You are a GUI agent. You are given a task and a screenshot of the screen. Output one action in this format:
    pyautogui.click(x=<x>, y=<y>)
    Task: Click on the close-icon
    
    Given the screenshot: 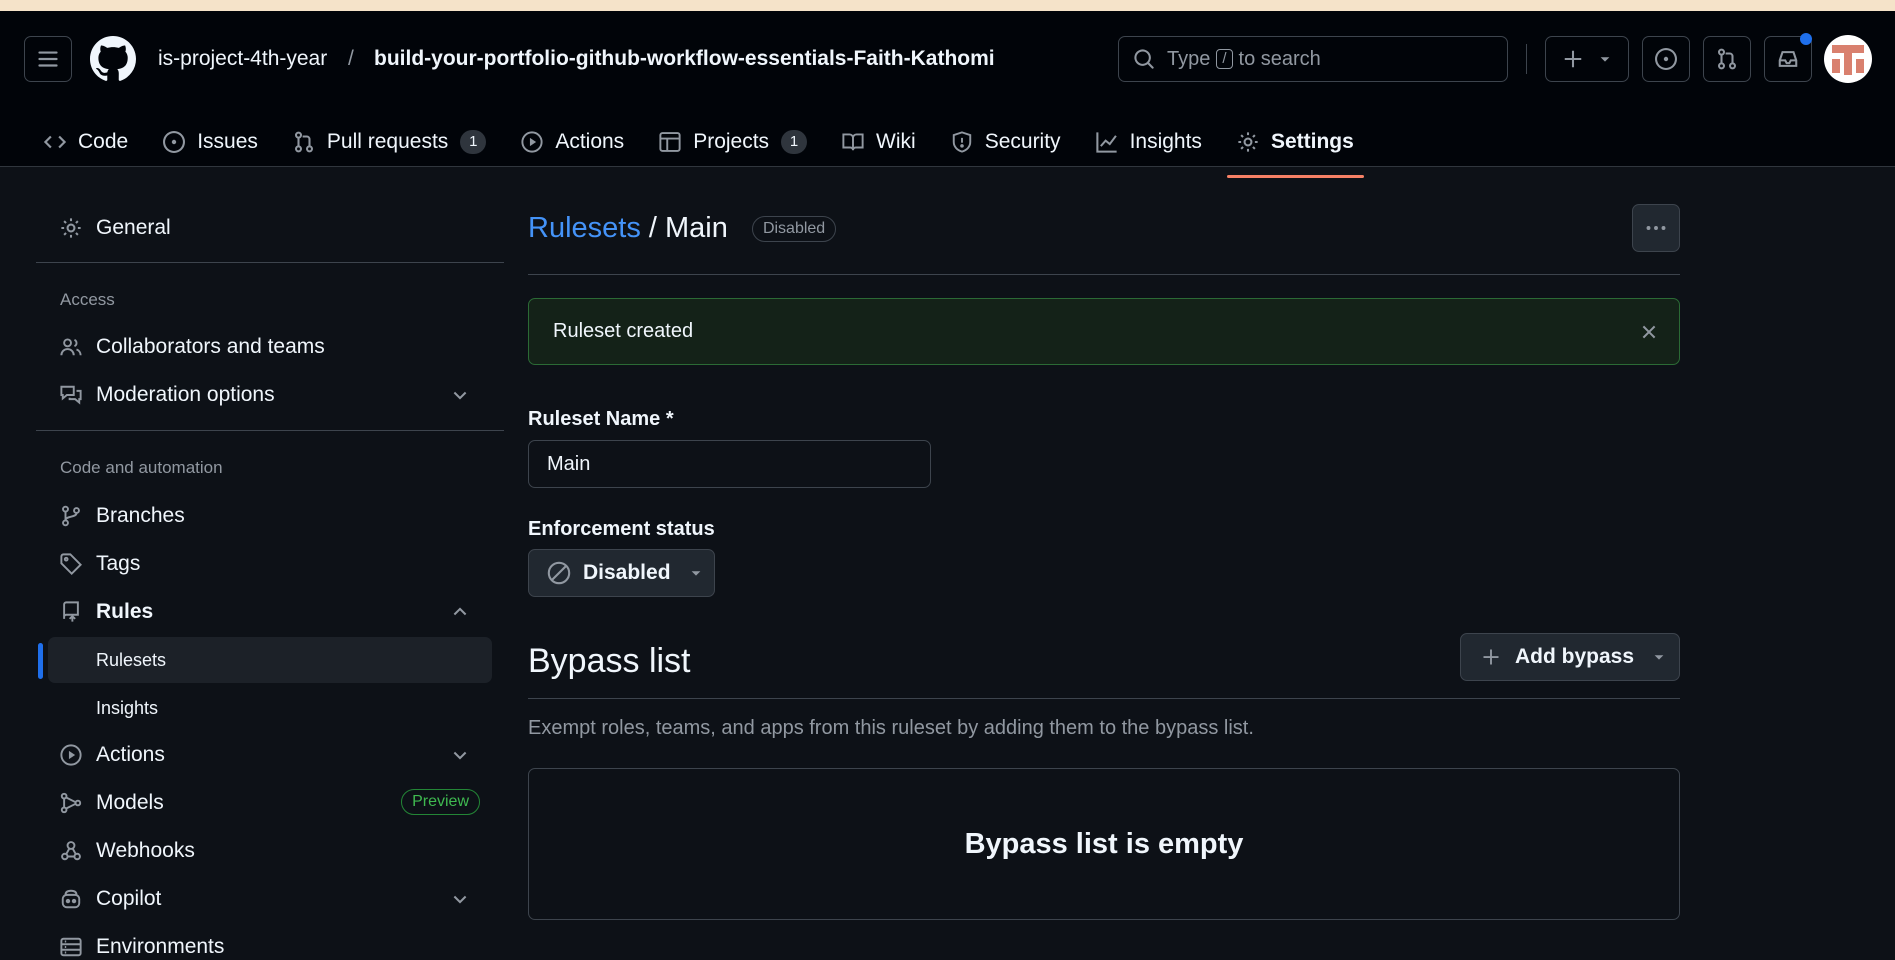 What is the action you would take?
    pyautogui.click(x=1649, y=332)
    